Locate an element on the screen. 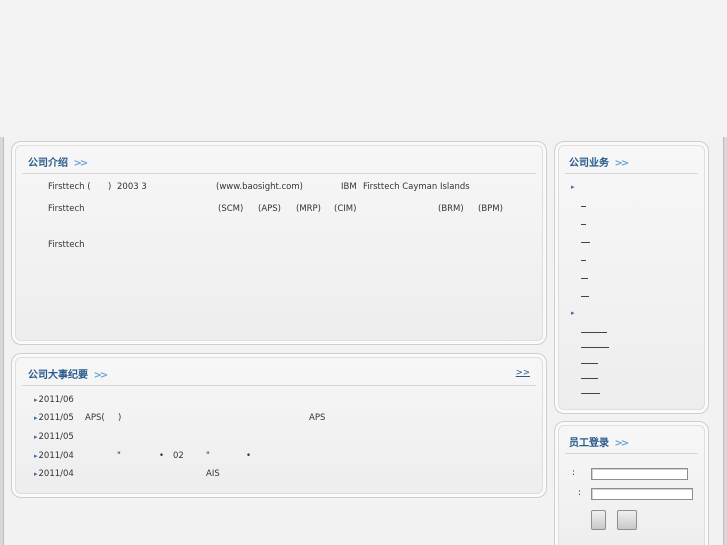  event-text: APS is located at coordinates (317, 418).